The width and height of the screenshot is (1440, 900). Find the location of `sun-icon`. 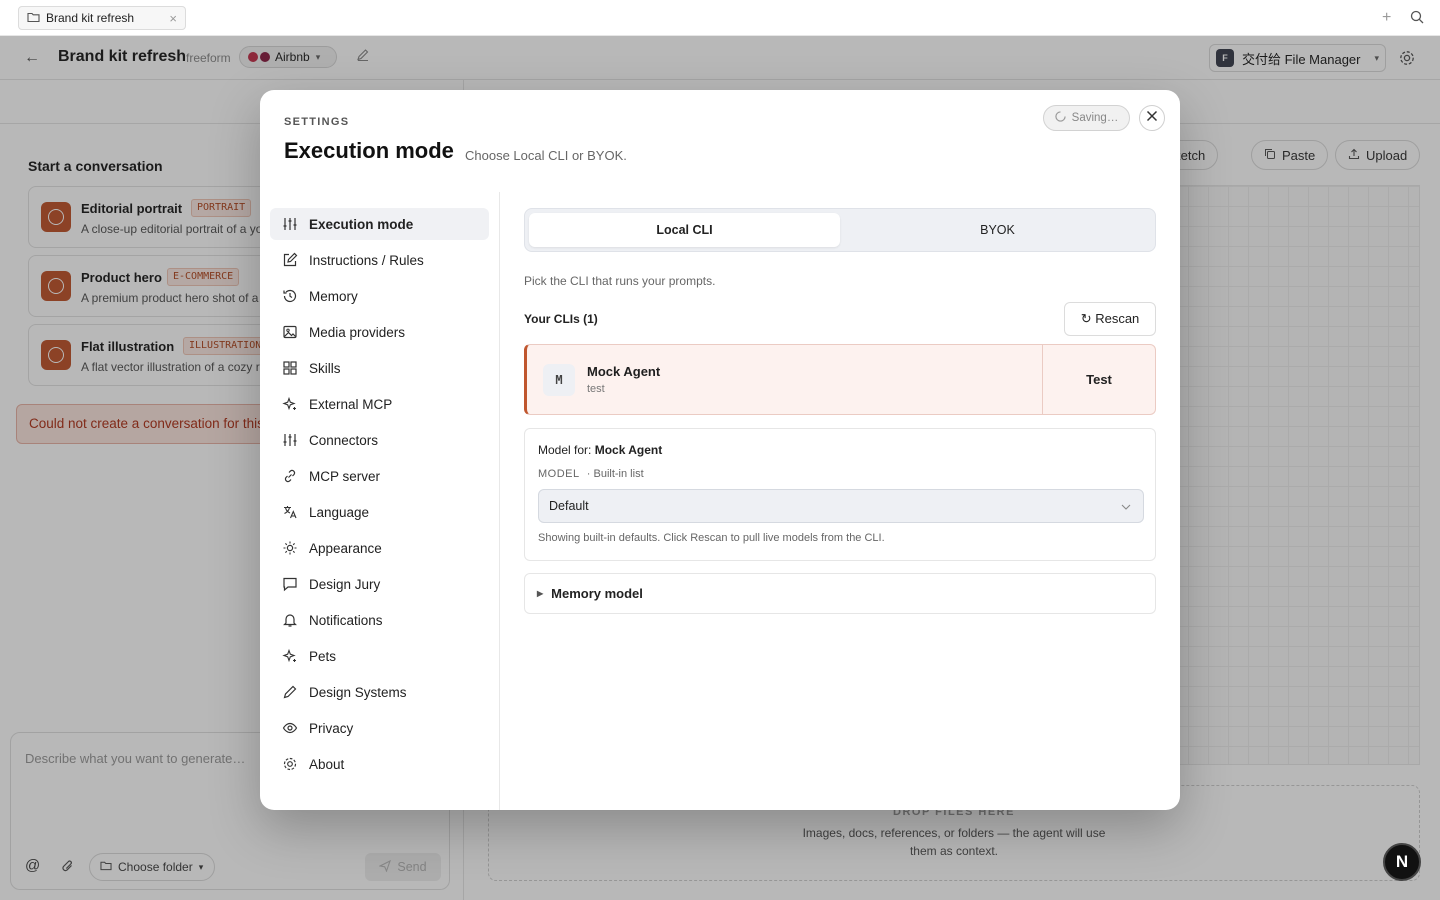

sun-icon is located at coordinates (290, 548).